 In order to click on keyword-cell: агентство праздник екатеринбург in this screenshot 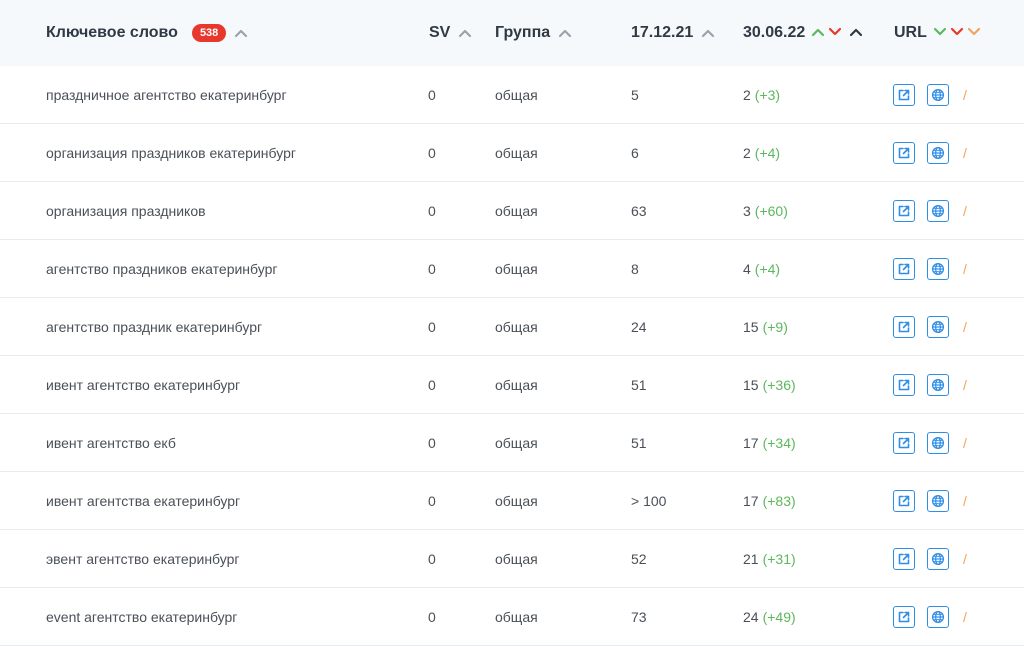, I will do `click(154, 326)`.